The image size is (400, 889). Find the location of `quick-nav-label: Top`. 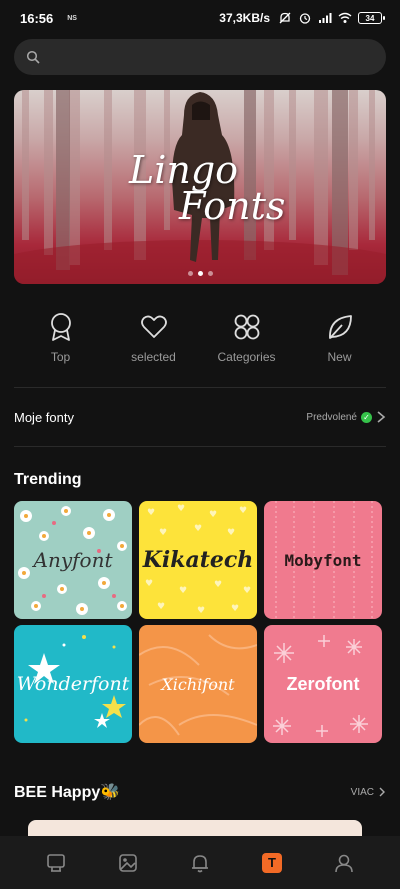

quick-nav-label: Top is located at coordinates (60, 357).